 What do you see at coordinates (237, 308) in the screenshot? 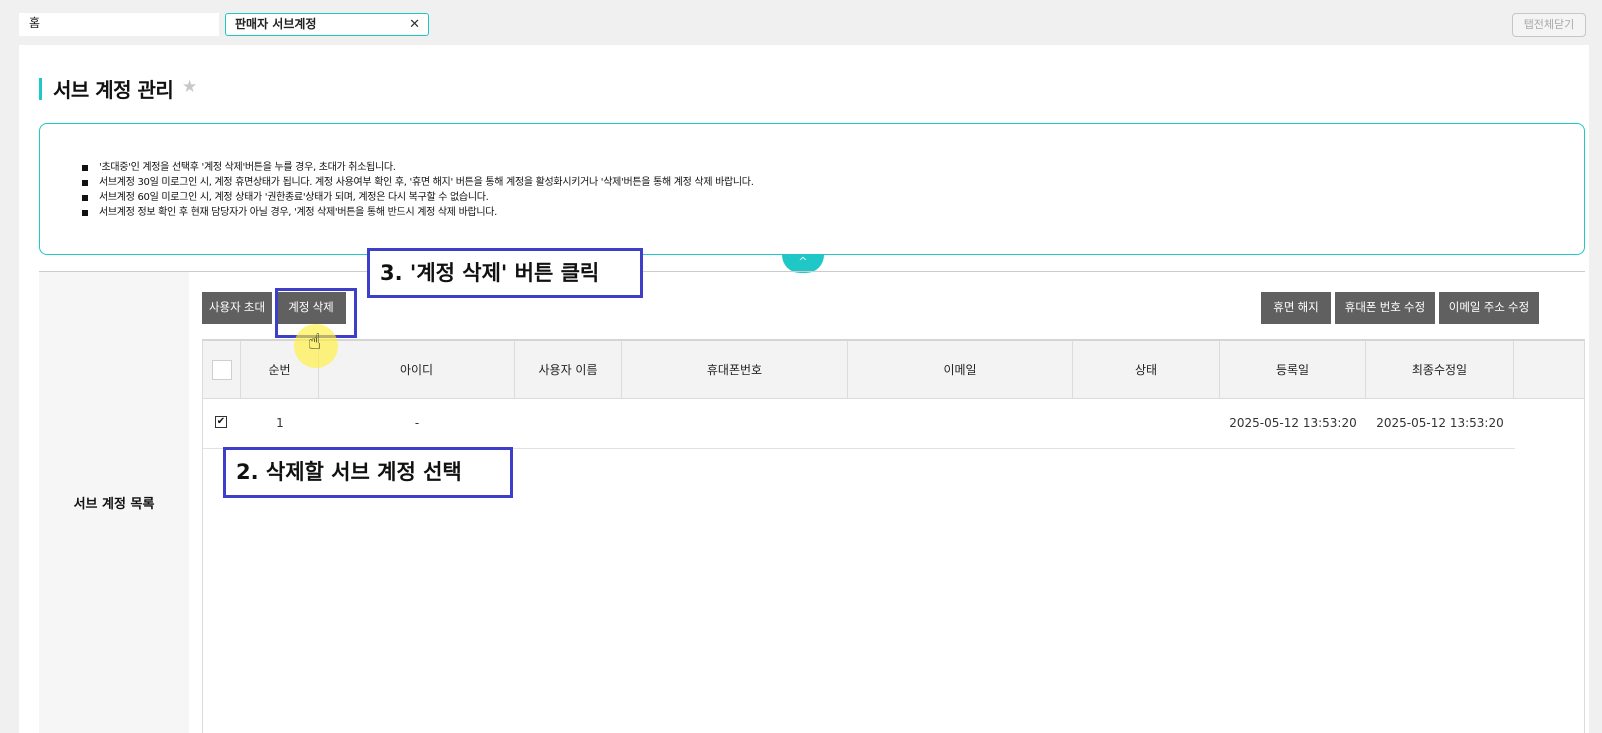
I see `invite-user-button: 사용자 초대` at bounding box center [237, 308].